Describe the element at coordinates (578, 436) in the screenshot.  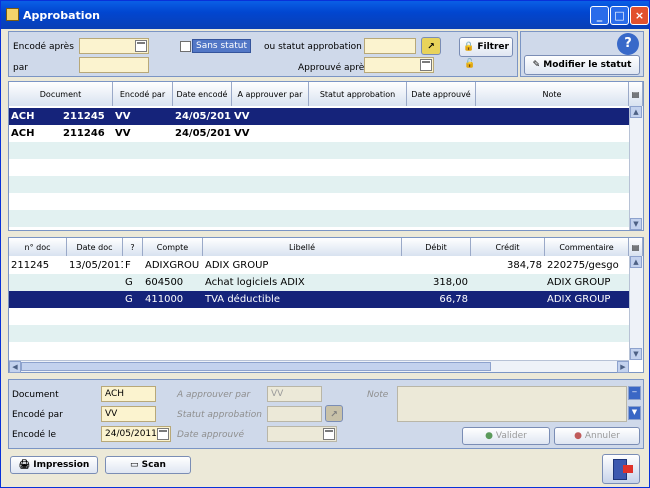
I see `annuler-icon: ●` at that location.